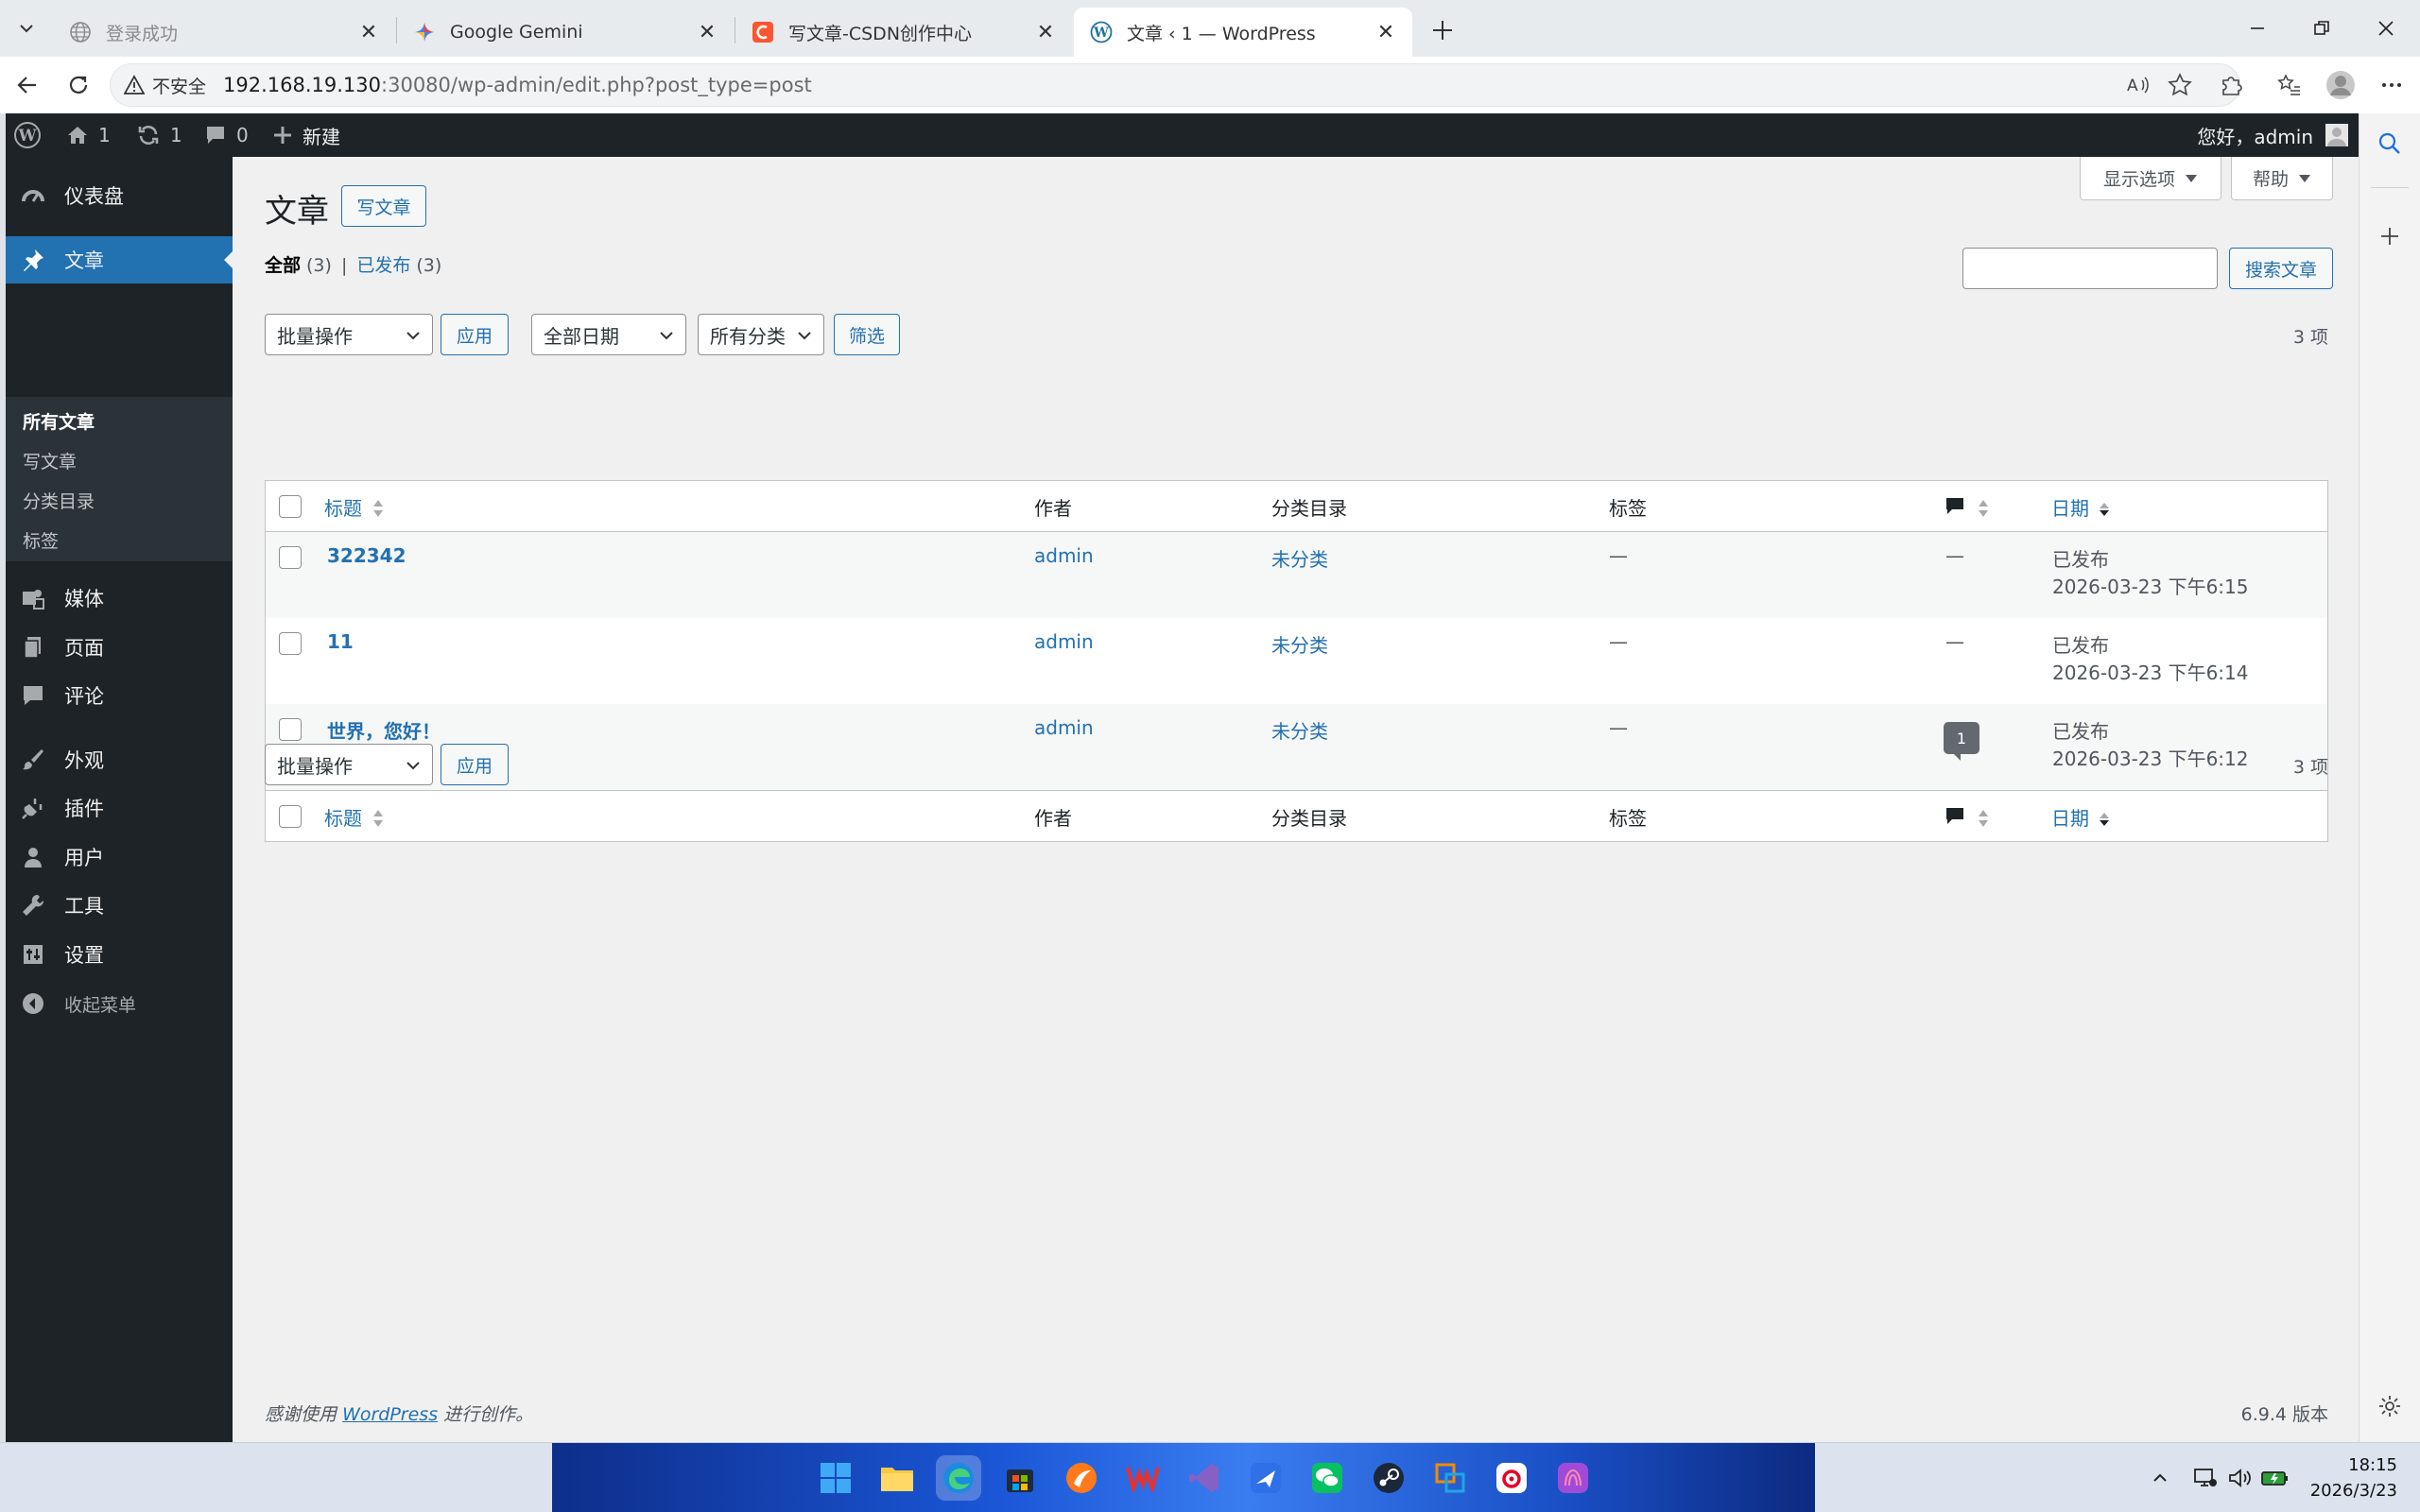 The height and width of the screenshot is (1512, 2420). Describe the element at coordinates (2390, 1406) in the screenshot. I see `sidebar-settings-button` at that location.